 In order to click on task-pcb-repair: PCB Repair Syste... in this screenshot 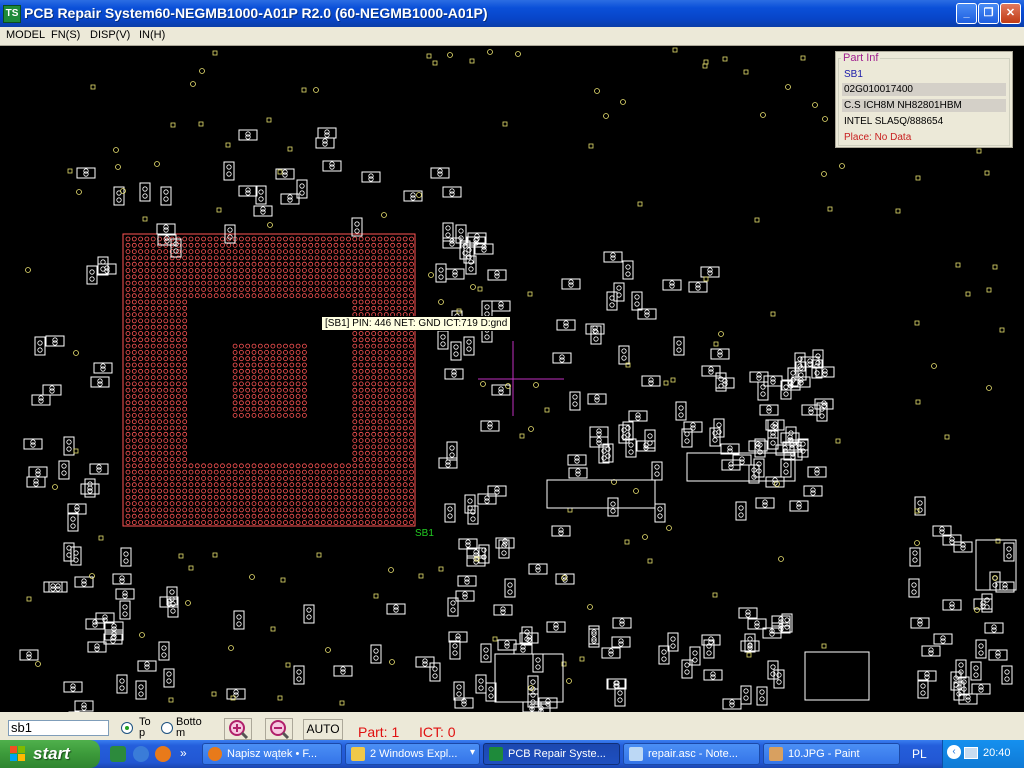, I will do `click(551, 754)`.